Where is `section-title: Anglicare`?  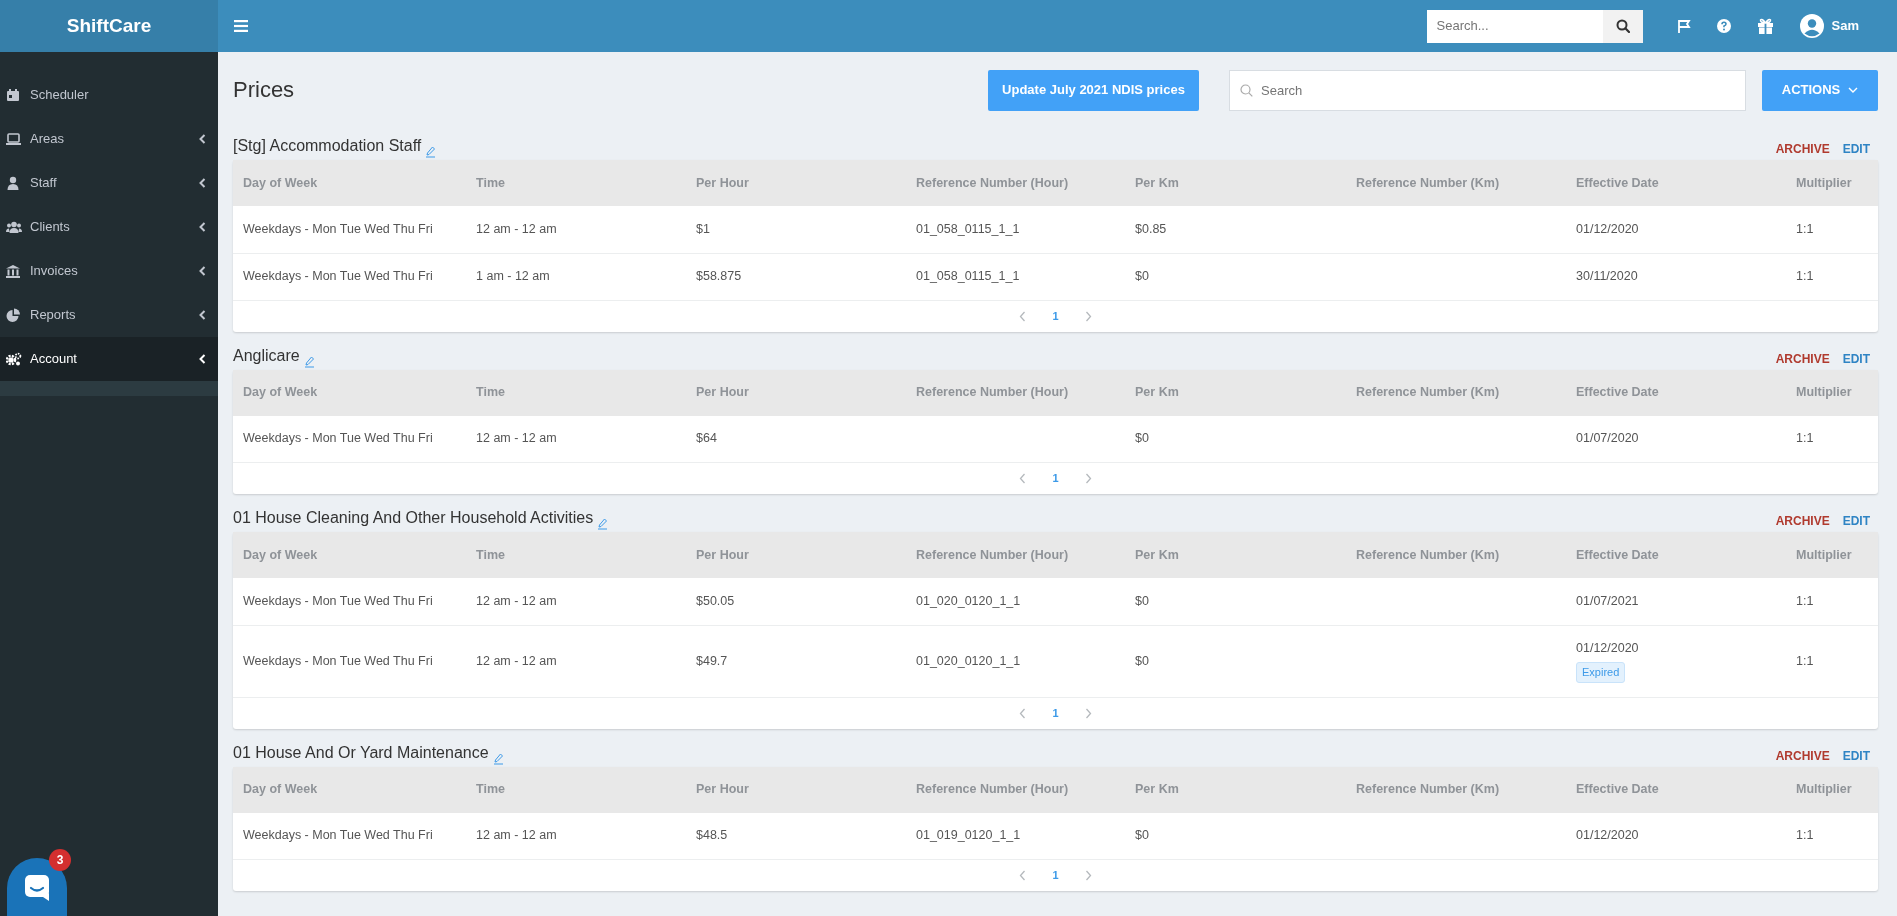 section-title: Anglicare is located at coordinates (266, 355).